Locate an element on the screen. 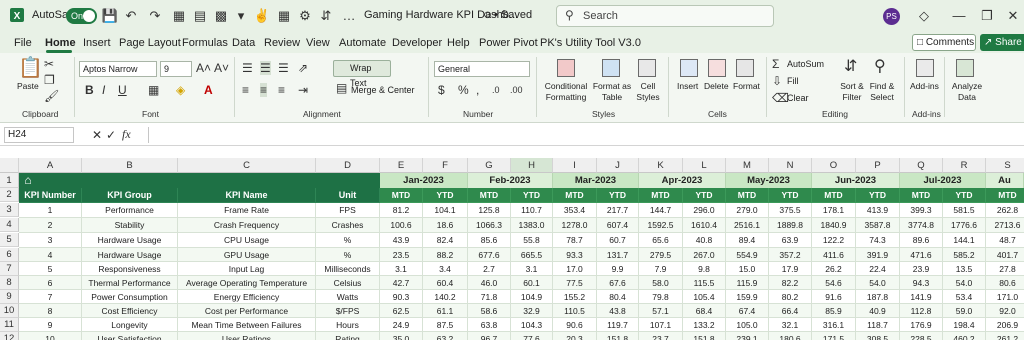  mtd-value: 26.2 is located at coordinates (834, 269).